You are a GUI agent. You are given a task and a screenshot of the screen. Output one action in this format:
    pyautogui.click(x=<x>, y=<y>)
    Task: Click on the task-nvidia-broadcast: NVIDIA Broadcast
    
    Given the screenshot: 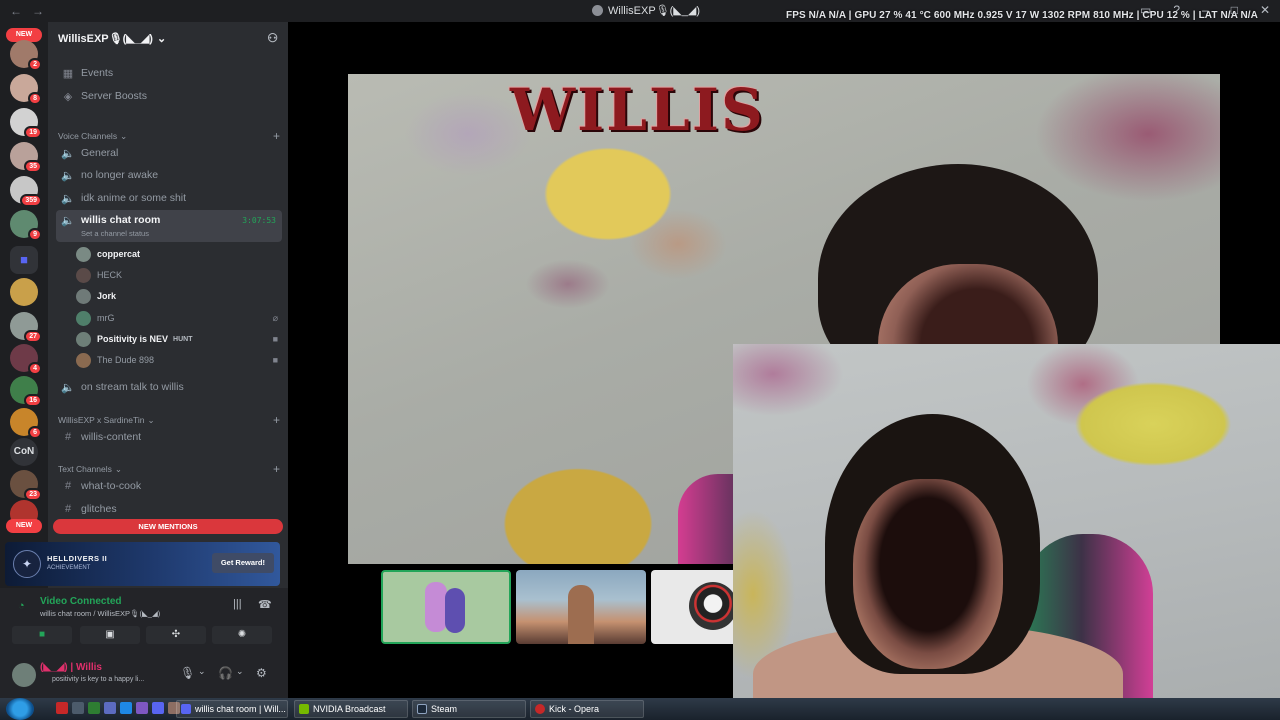 What is the action you would take?
    pyautogui.click(x=351, y=709)
    